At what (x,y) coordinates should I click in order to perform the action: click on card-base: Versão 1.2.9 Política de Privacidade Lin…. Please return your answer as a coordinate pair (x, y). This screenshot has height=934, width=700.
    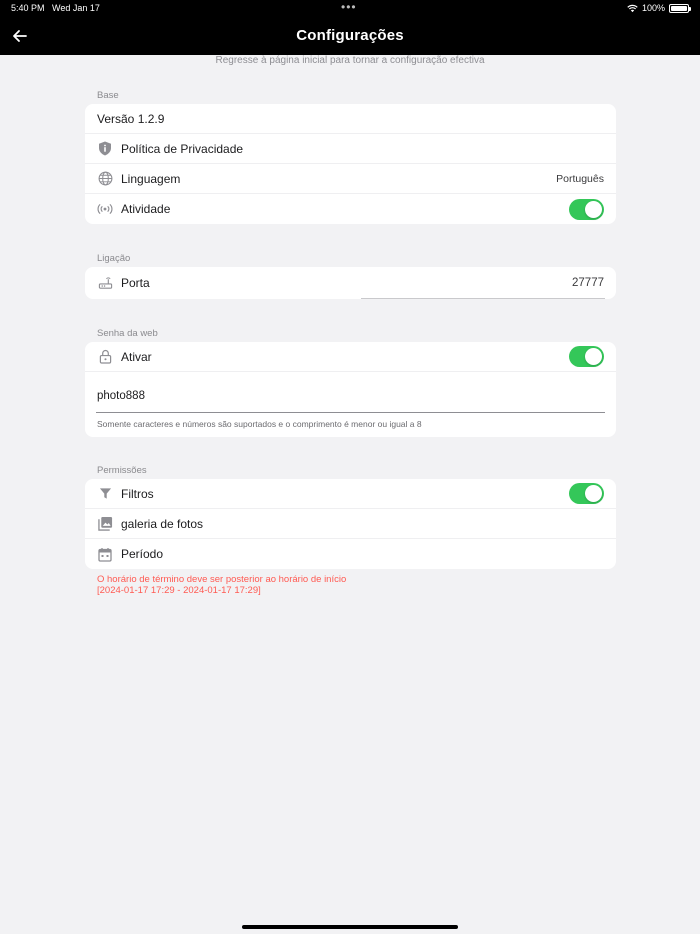
    Looking at the image, I should click on (350, 164).